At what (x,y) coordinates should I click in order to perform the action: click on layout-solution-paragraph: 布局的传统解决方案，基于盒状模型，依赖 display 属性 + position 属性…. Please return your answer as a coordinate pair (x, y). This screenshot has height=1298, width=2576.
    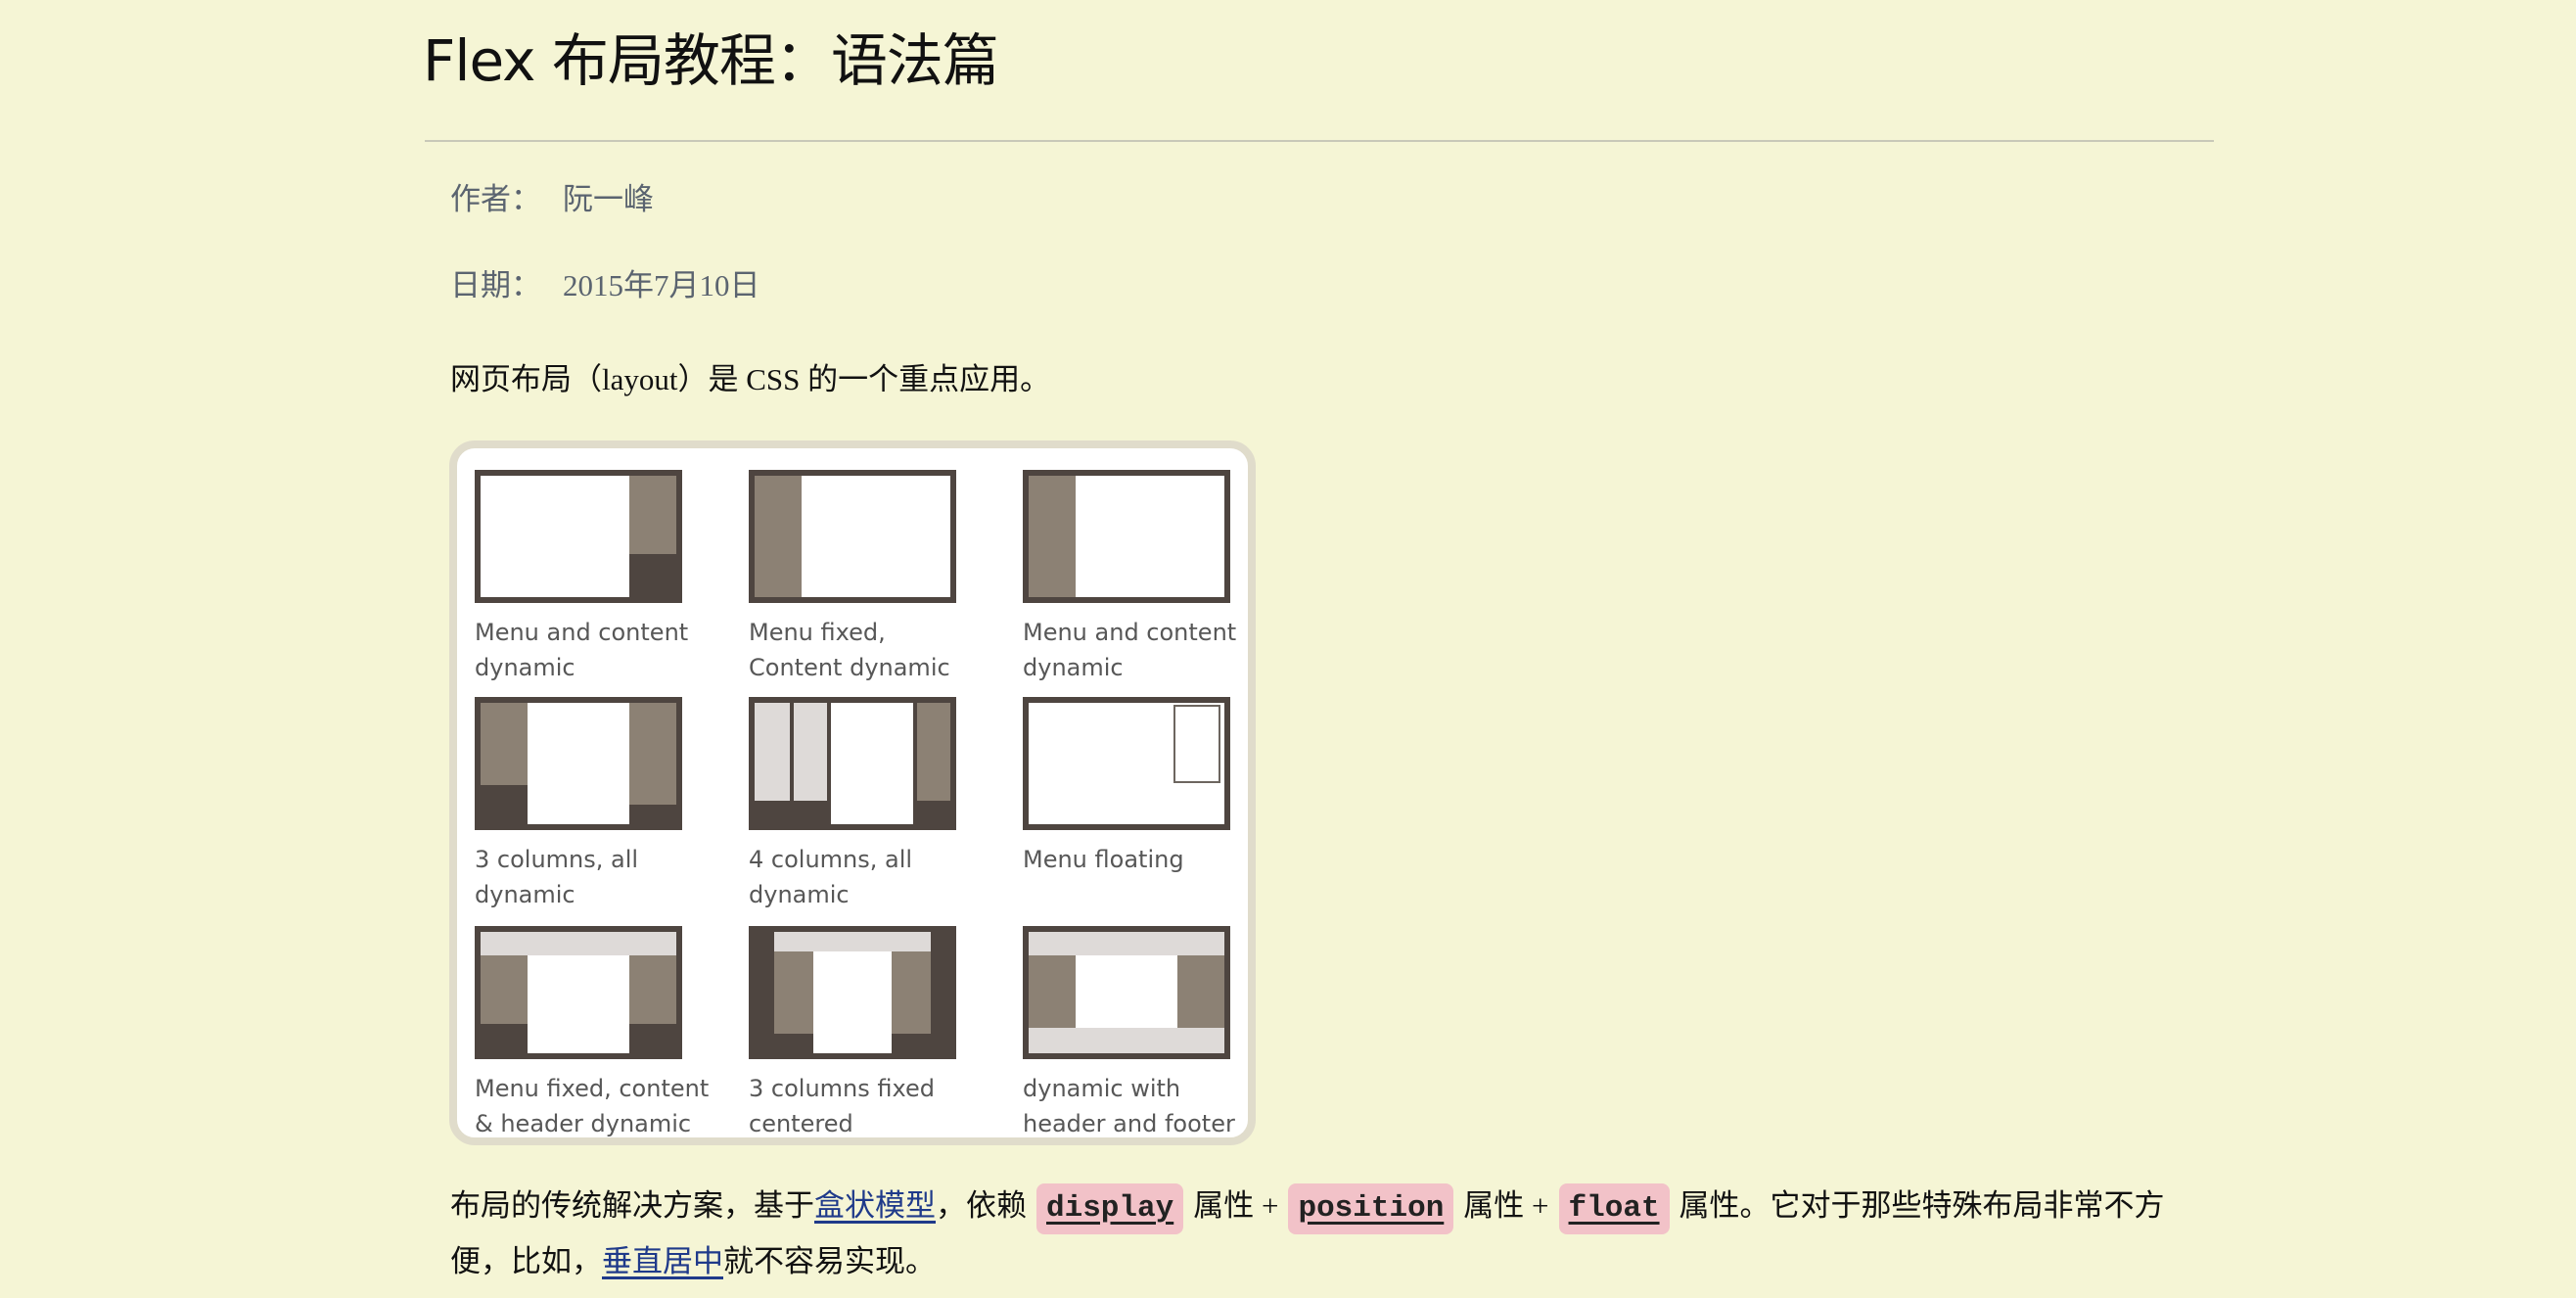
    Looking at the image, I should click on (1326, 1234).